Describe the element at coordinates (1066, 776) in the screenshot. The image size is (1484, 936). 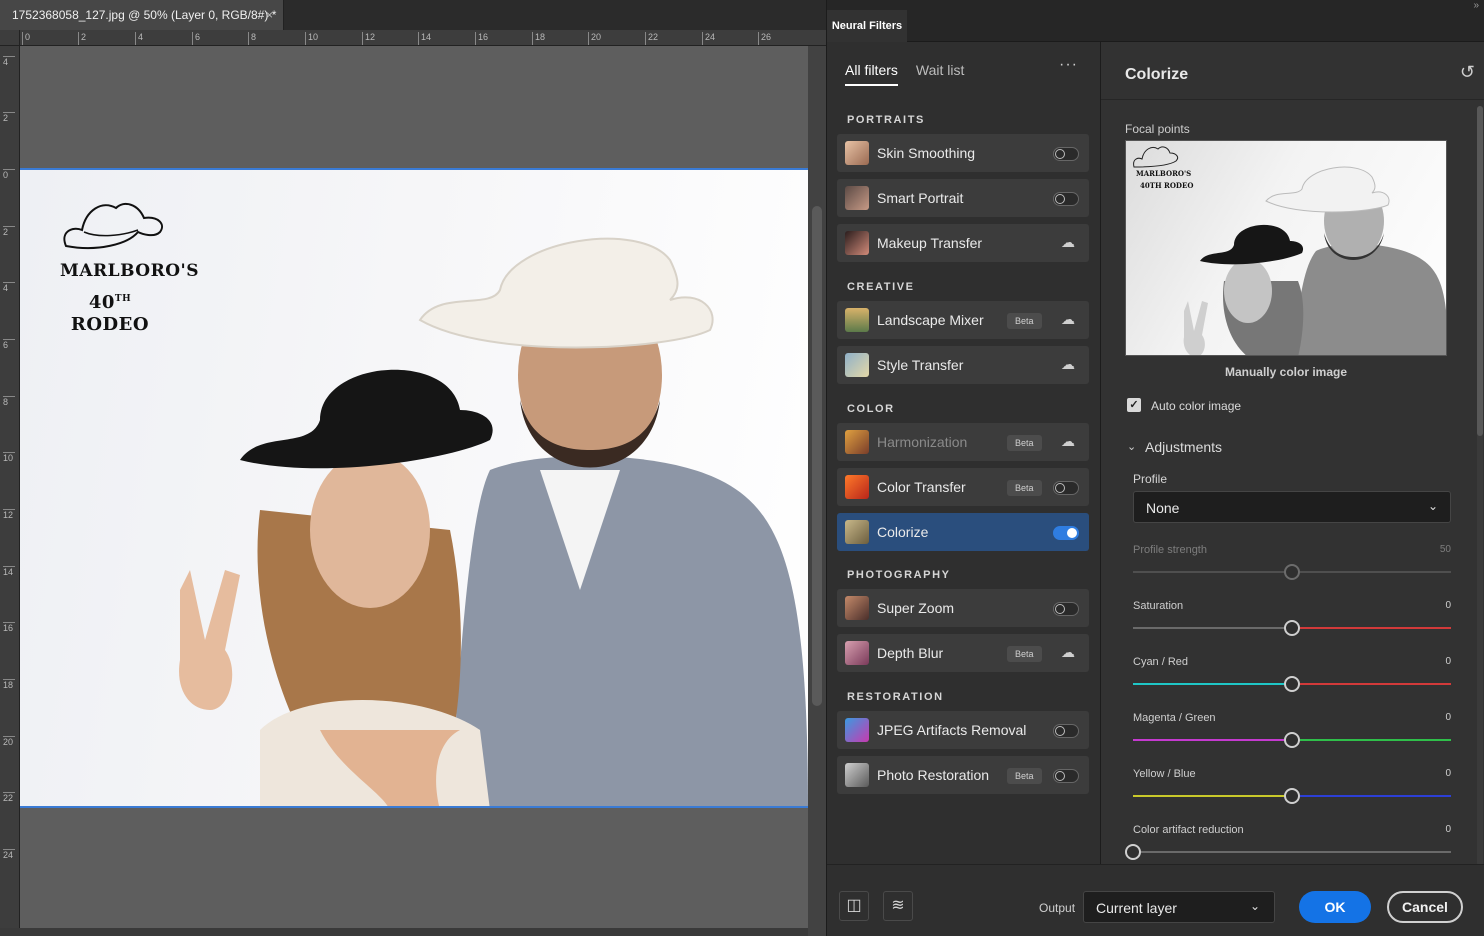
I see `photo-restoration-toggle` at that location.